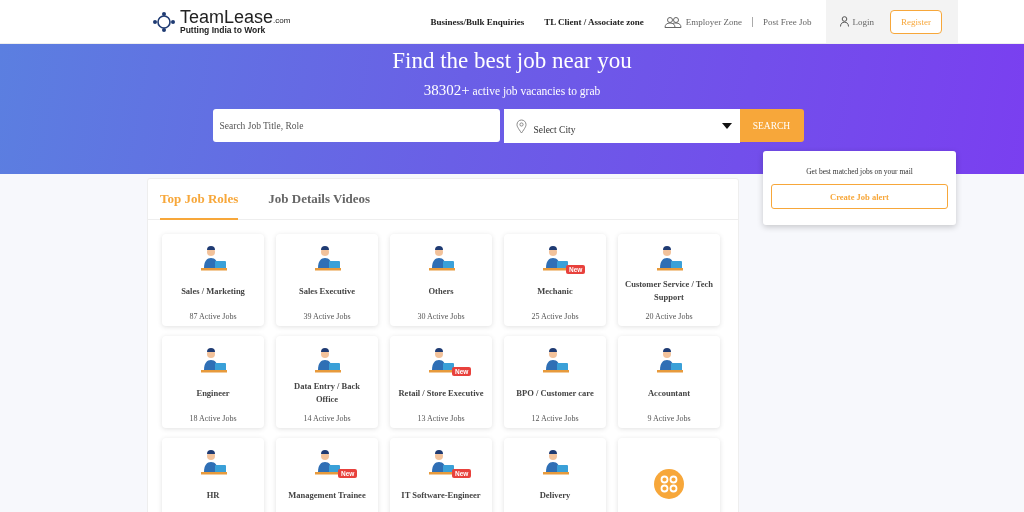  Describe the element at coordinates (856, 21) in the screenshot. I see `nav-link: Login` at that location.